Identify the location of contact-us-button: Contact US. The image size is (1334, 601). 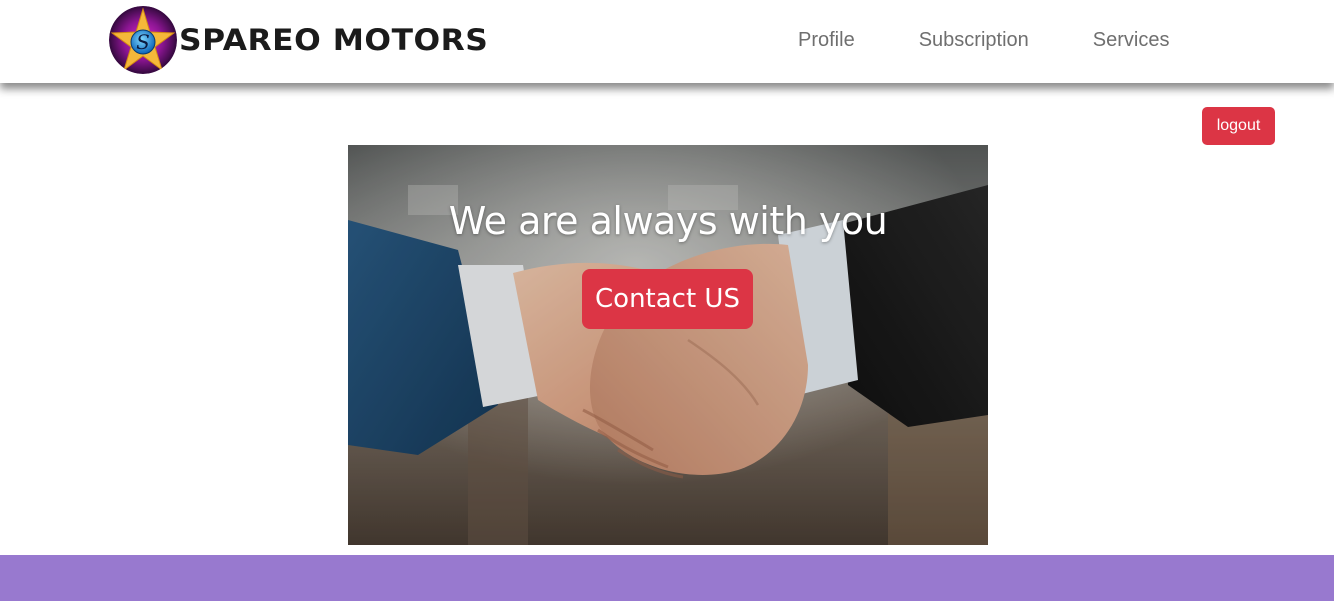
(667, 299).